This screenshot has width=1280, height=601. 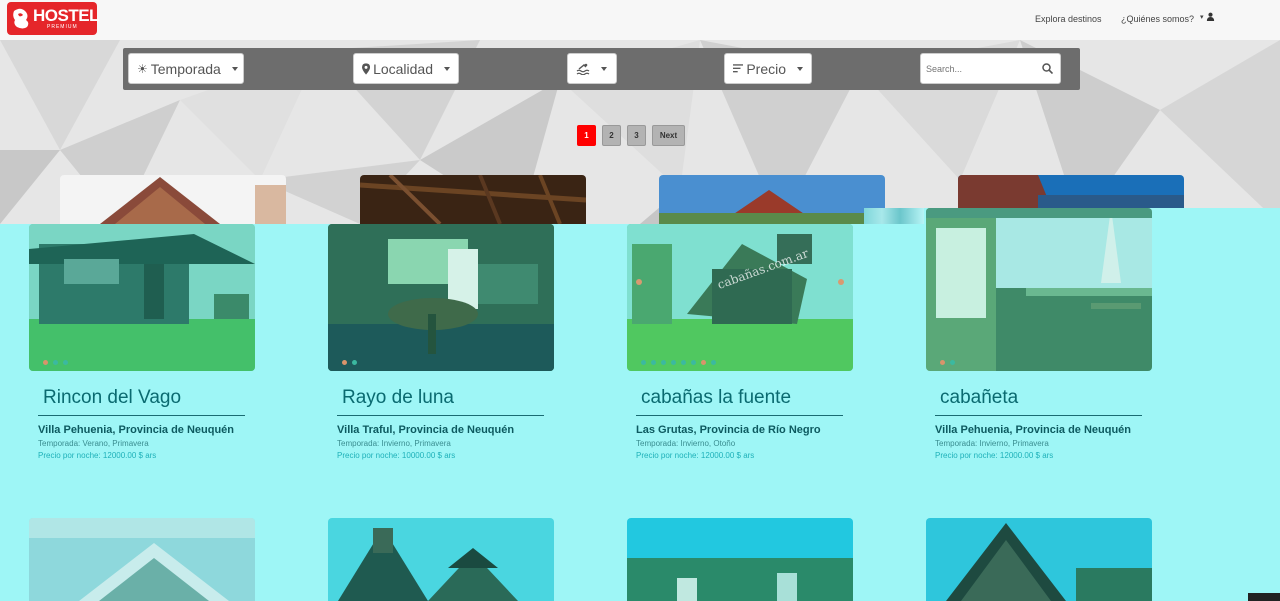 What do you see at coordinates (894, 216) in the screenshot?
I see `render-glitch` at bounding box center [894, 216].